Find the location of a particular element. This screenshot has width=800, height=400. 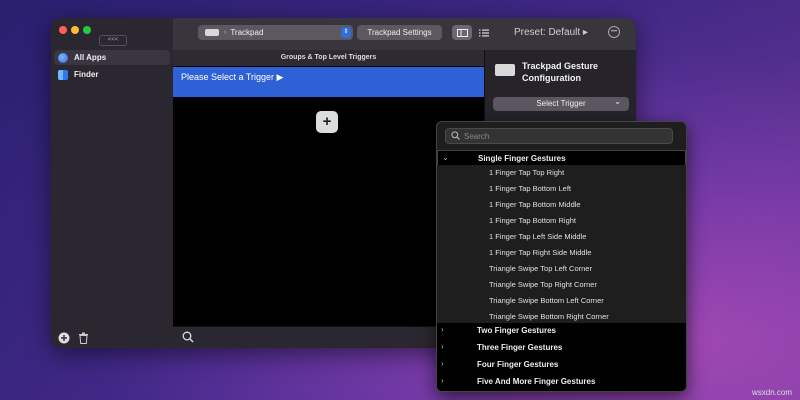

plus-icon: + is located at coordinates (327, 121).